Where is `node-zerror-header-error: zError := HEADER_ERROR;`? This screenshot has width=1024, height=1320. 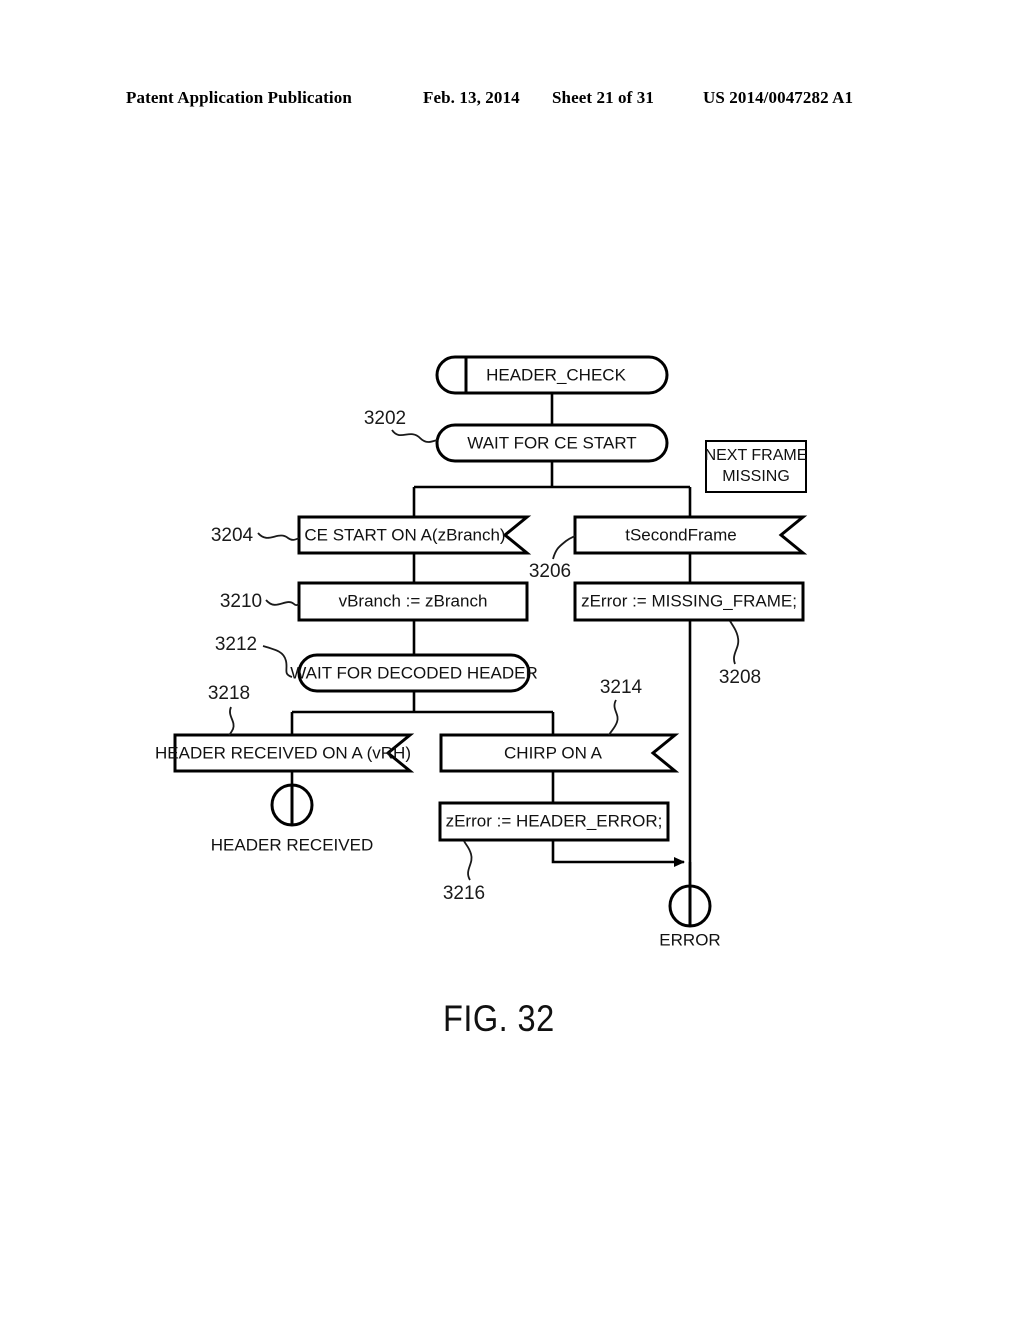
node-zerror-header-error: zError := HEADER_ERROR; is located at coordinates (554, 821).